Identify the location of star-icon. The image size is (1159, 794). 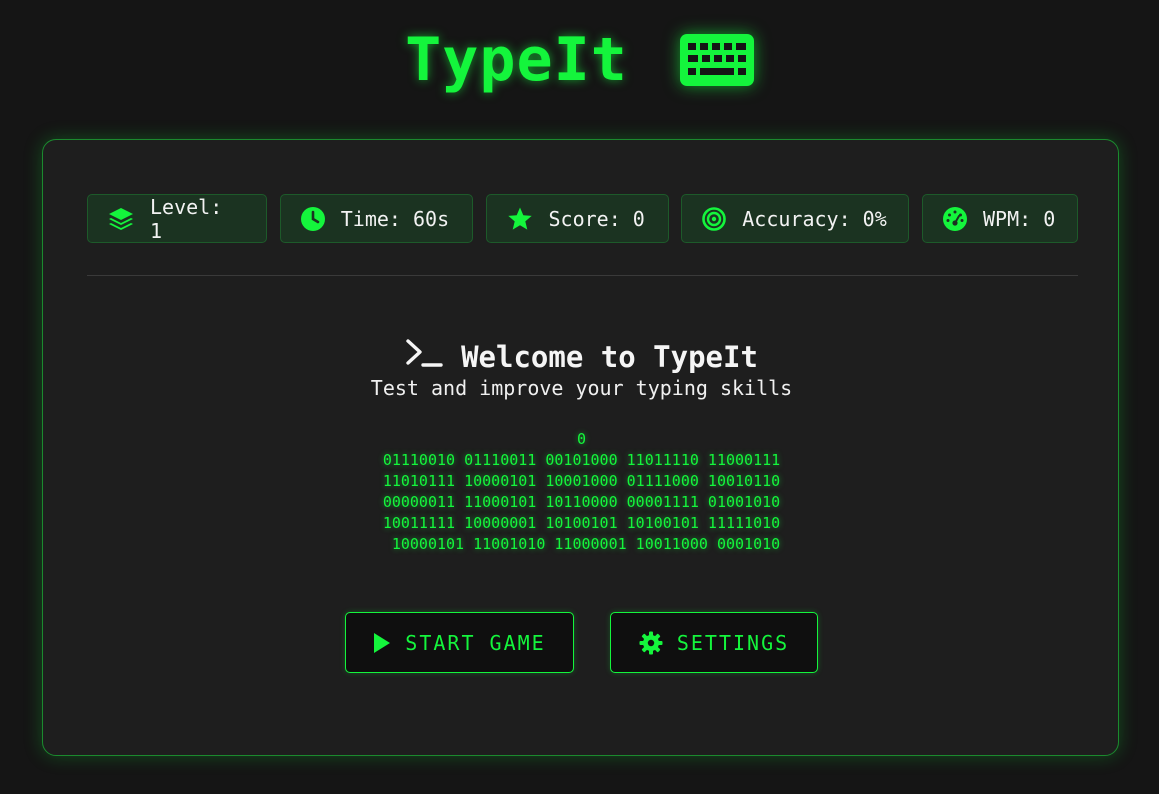
(520, 219).